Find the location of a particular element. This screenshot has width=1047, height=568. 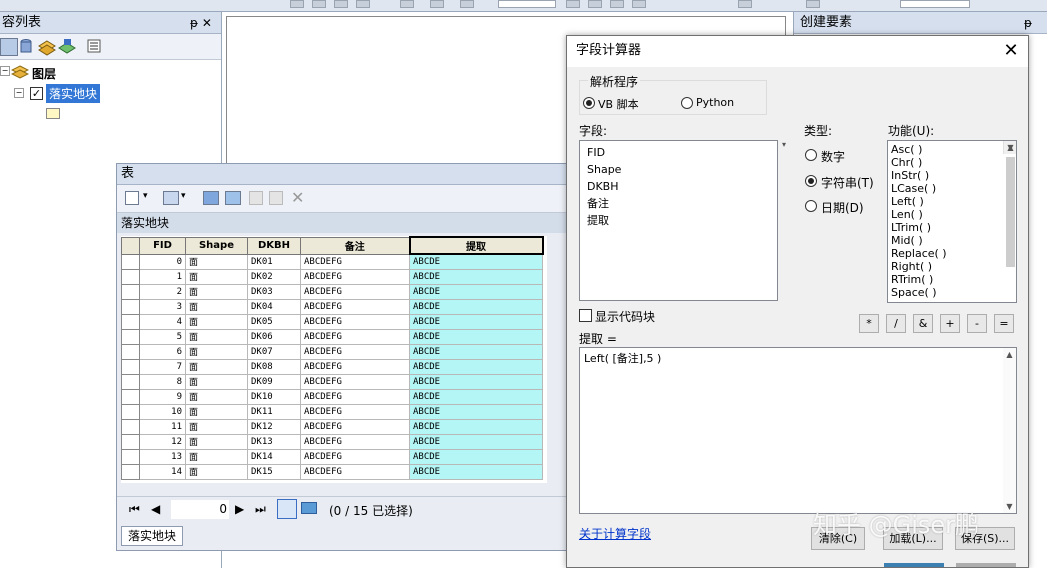

show-all-records-icon is located at coordinates (287, 509).